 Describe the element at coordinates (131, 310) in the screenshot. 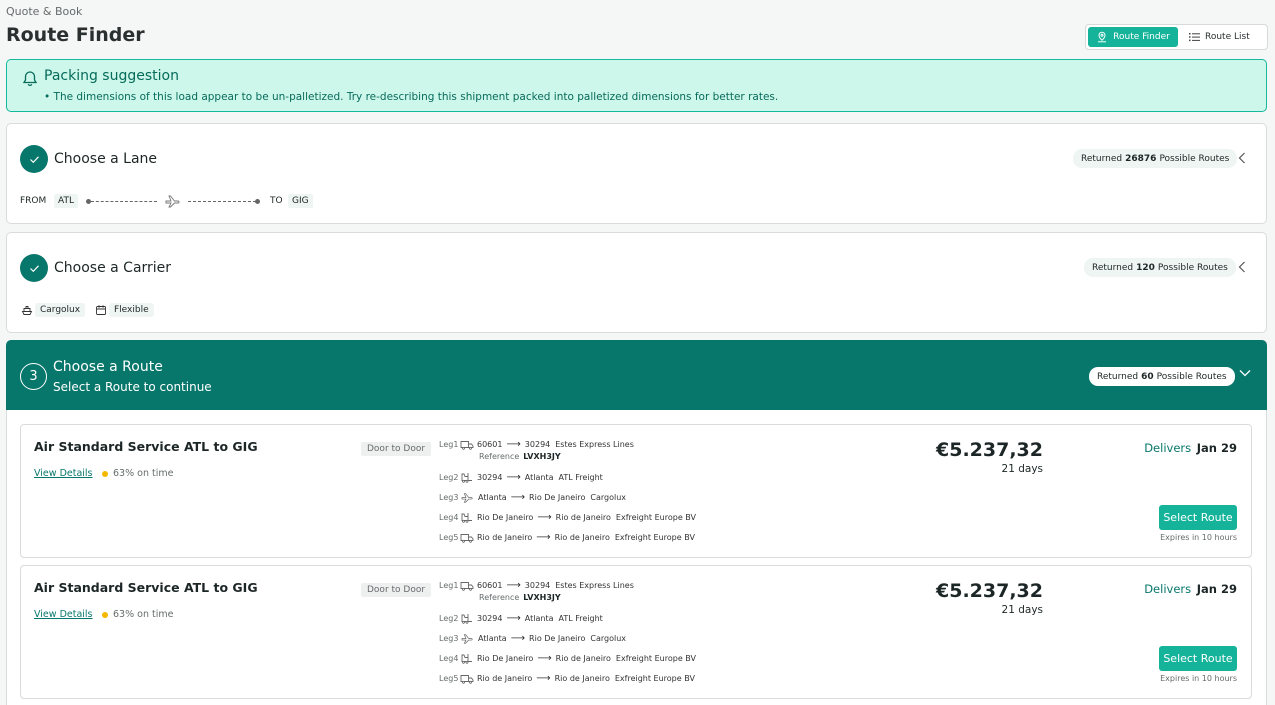

I see `schedule-label: Flexible` at that location.